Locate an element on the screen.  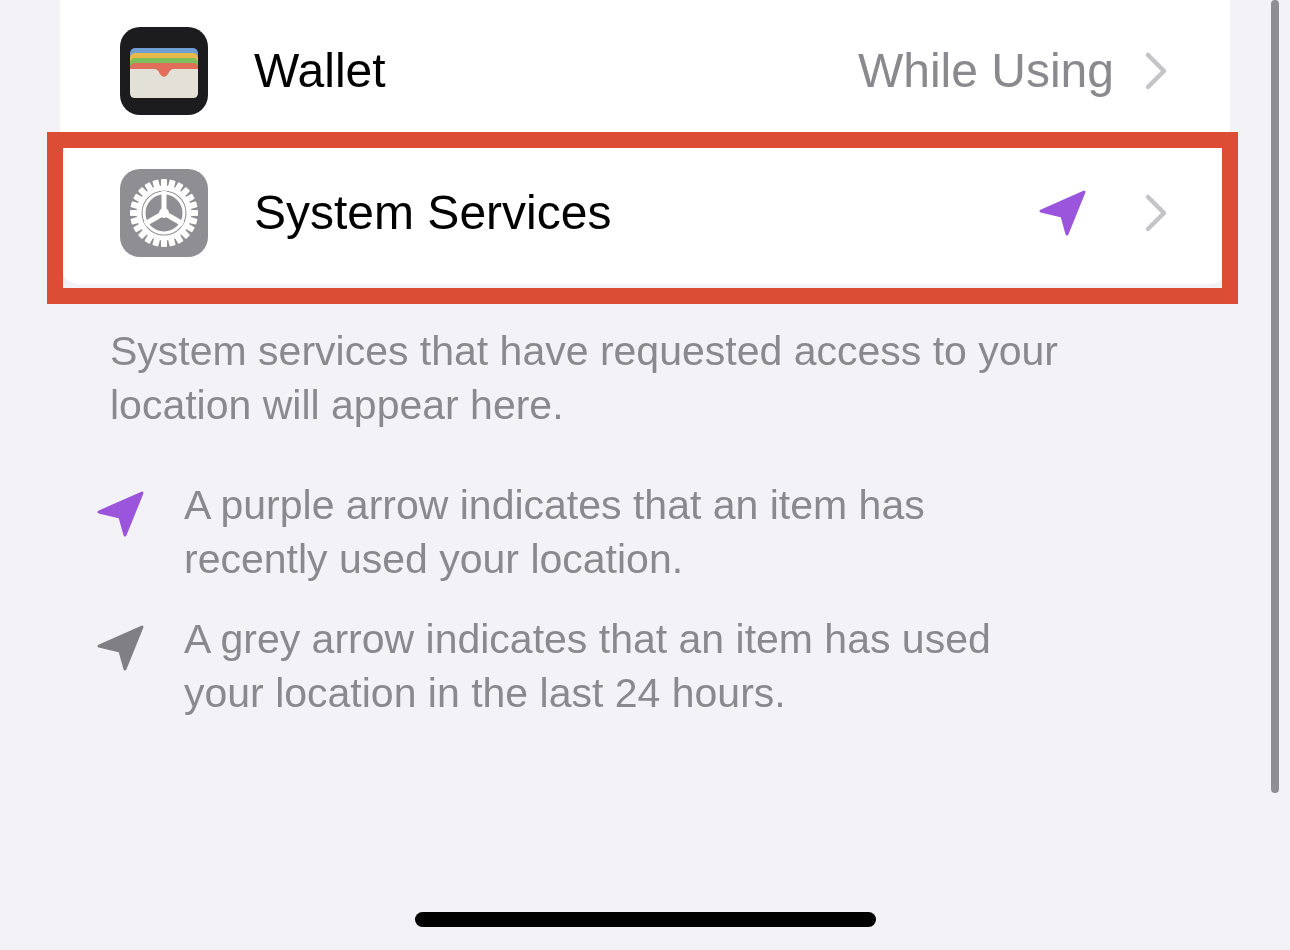
row-title: System Services is located at coordinates (433, 213).